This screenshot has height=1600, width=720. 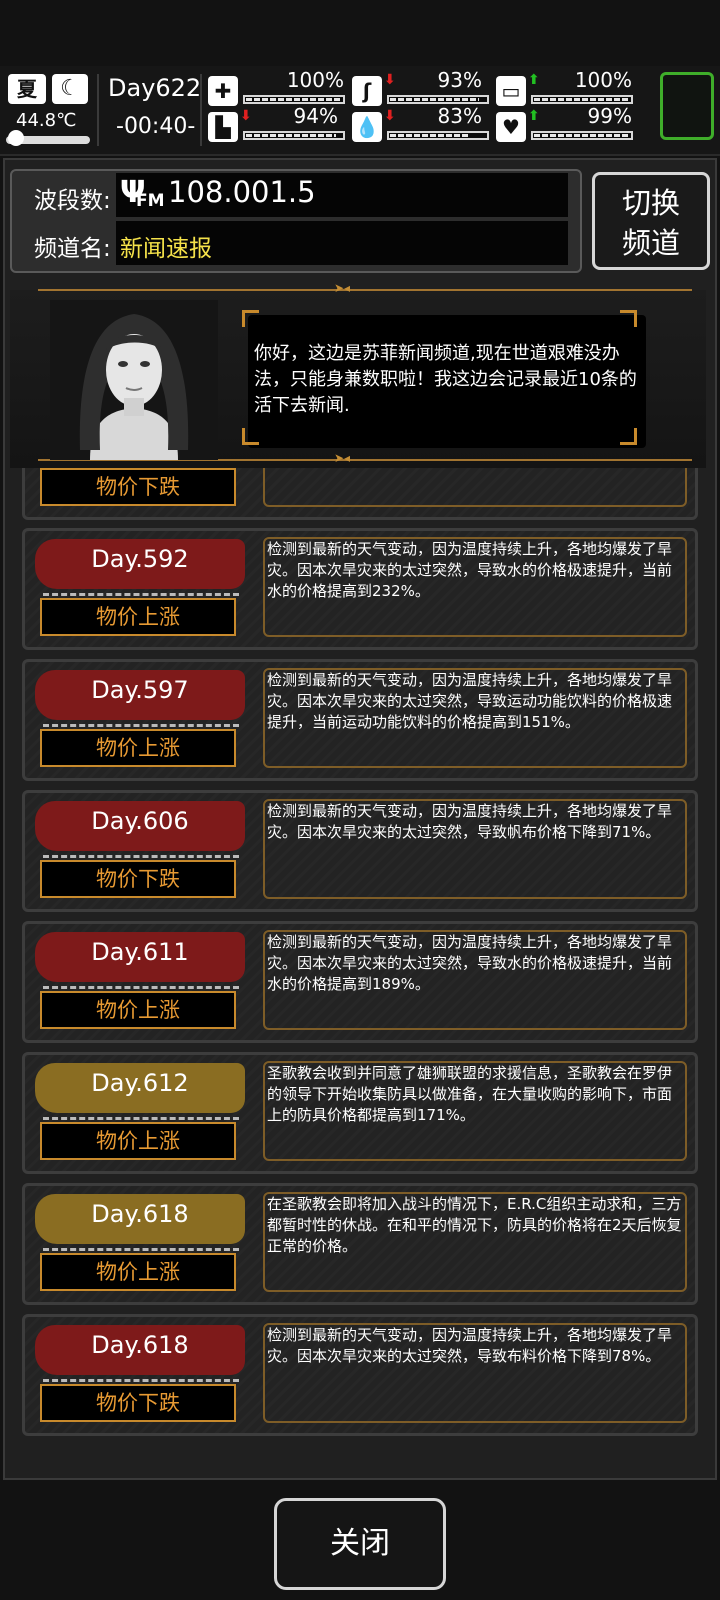 What do you see at coordinates (223, 91) in the screenshot?
I see `medkit-icon: ✚` at bounding box center [223, 91].